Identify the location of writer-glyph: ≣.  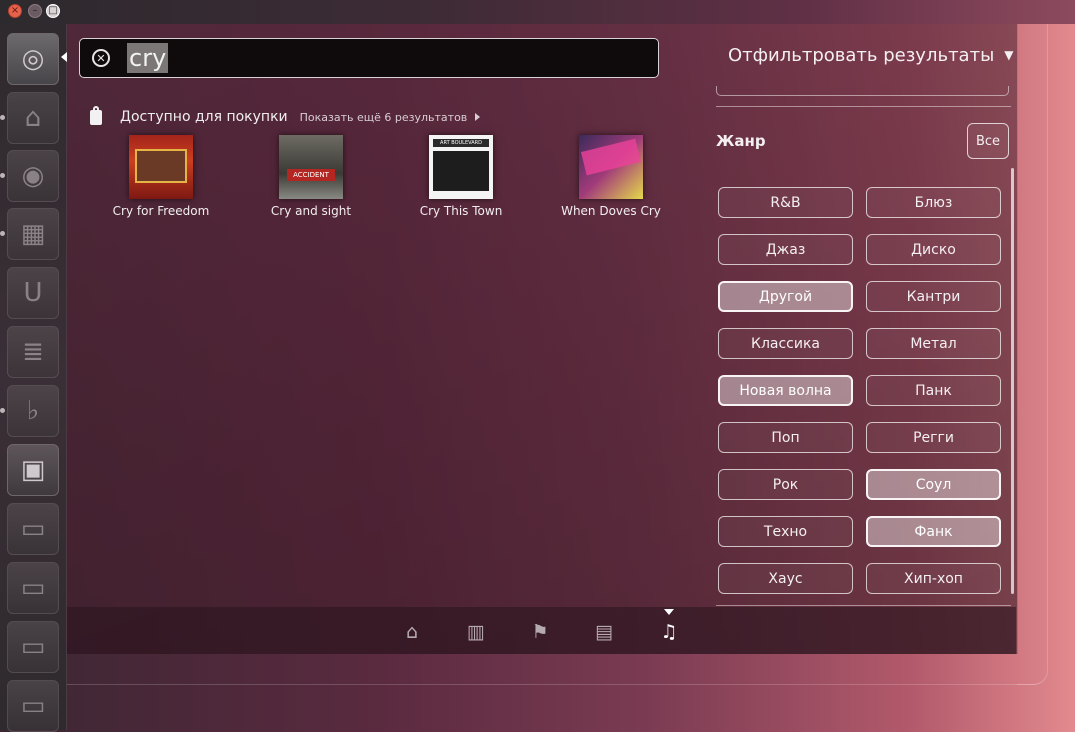
(33, 352).